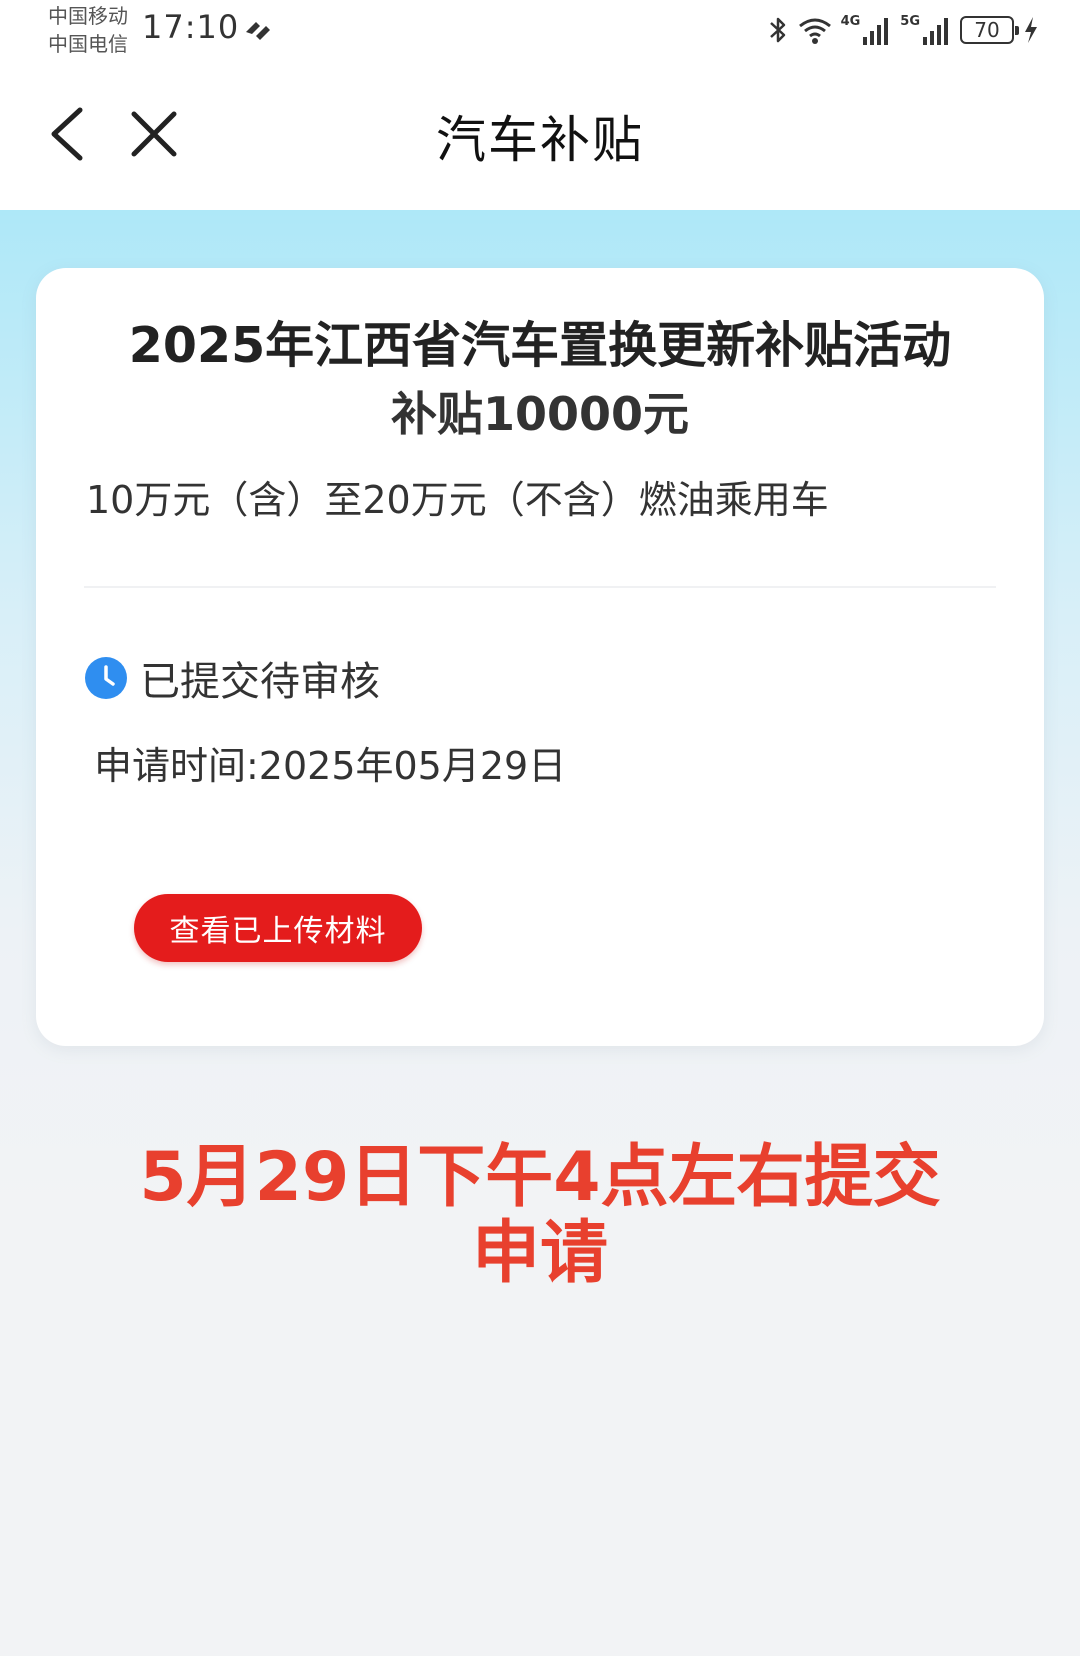  I want to click on view-uploaded-materials-button: 查看已上传材料, so click(278, 928).